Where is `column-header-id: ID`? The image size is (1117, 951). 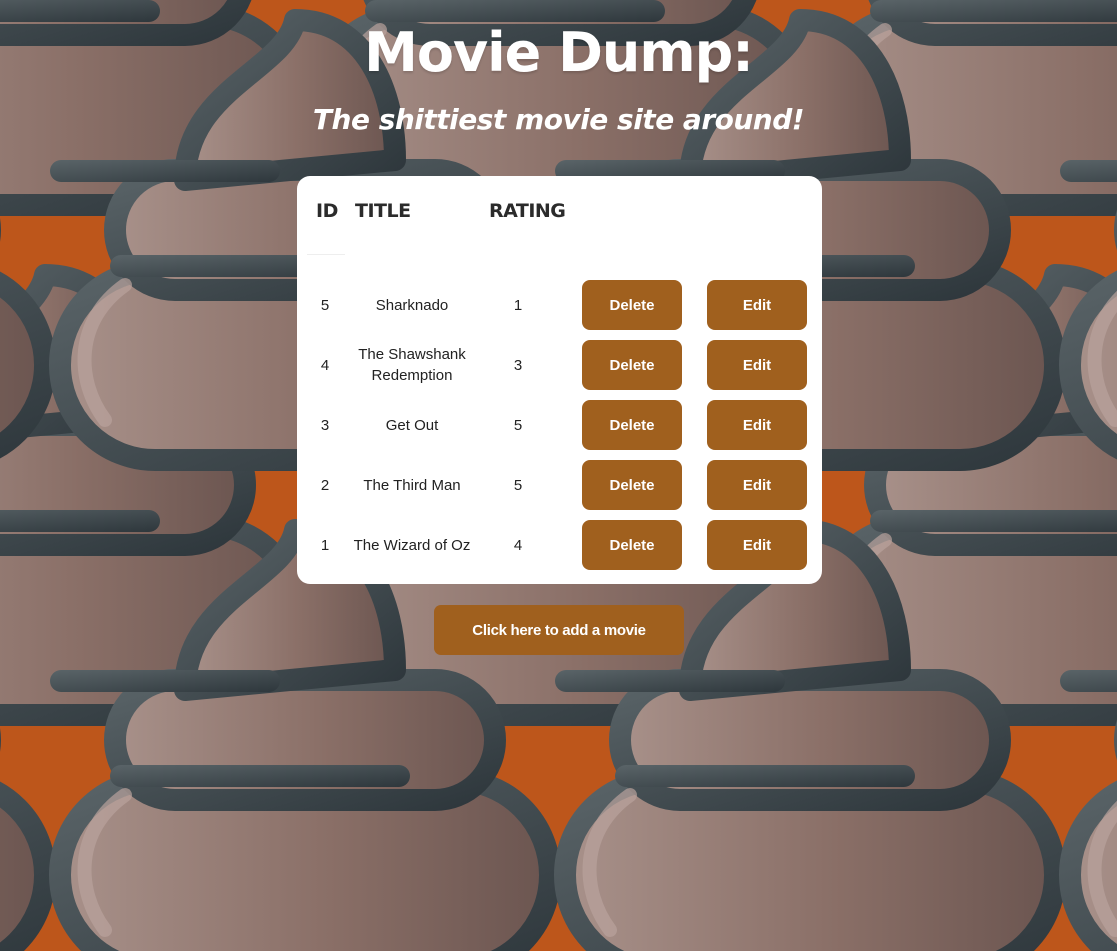
column-header-id: ID is located at coordinates (327, 211).